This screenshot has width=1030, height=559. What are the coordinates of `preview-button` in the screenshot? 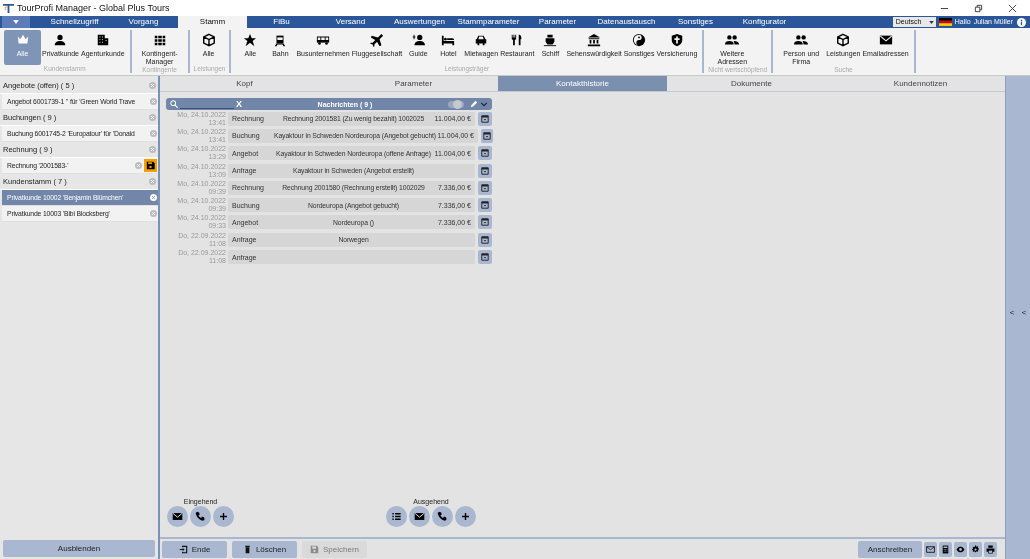 It's located at (960, 549).